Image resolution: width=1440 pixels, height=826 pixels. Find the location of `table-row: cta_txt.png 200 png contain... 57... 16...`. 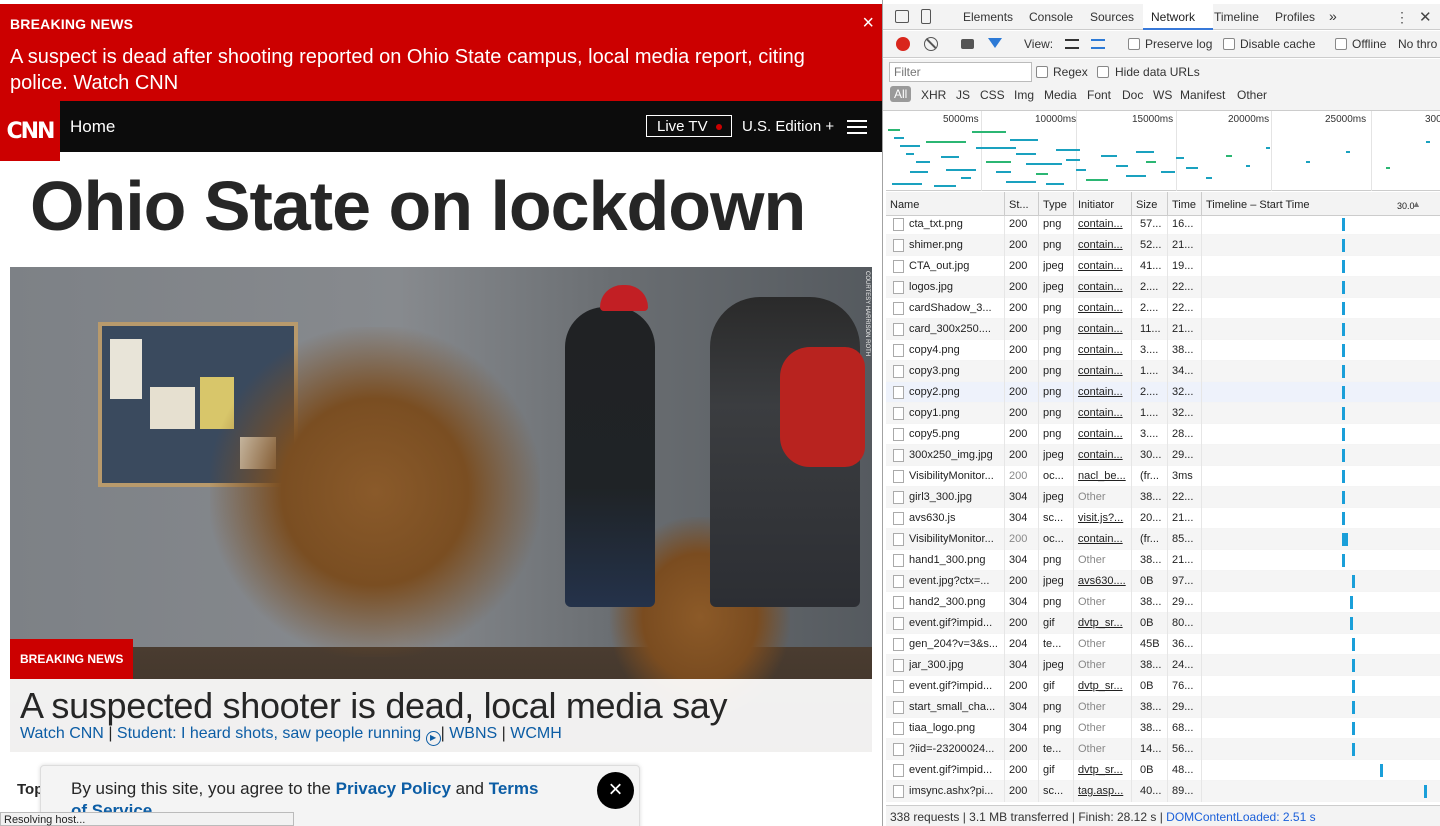

table-row: cta_txt.png 200 png contain... 57... 16... is located at coordinates (1163, 225).